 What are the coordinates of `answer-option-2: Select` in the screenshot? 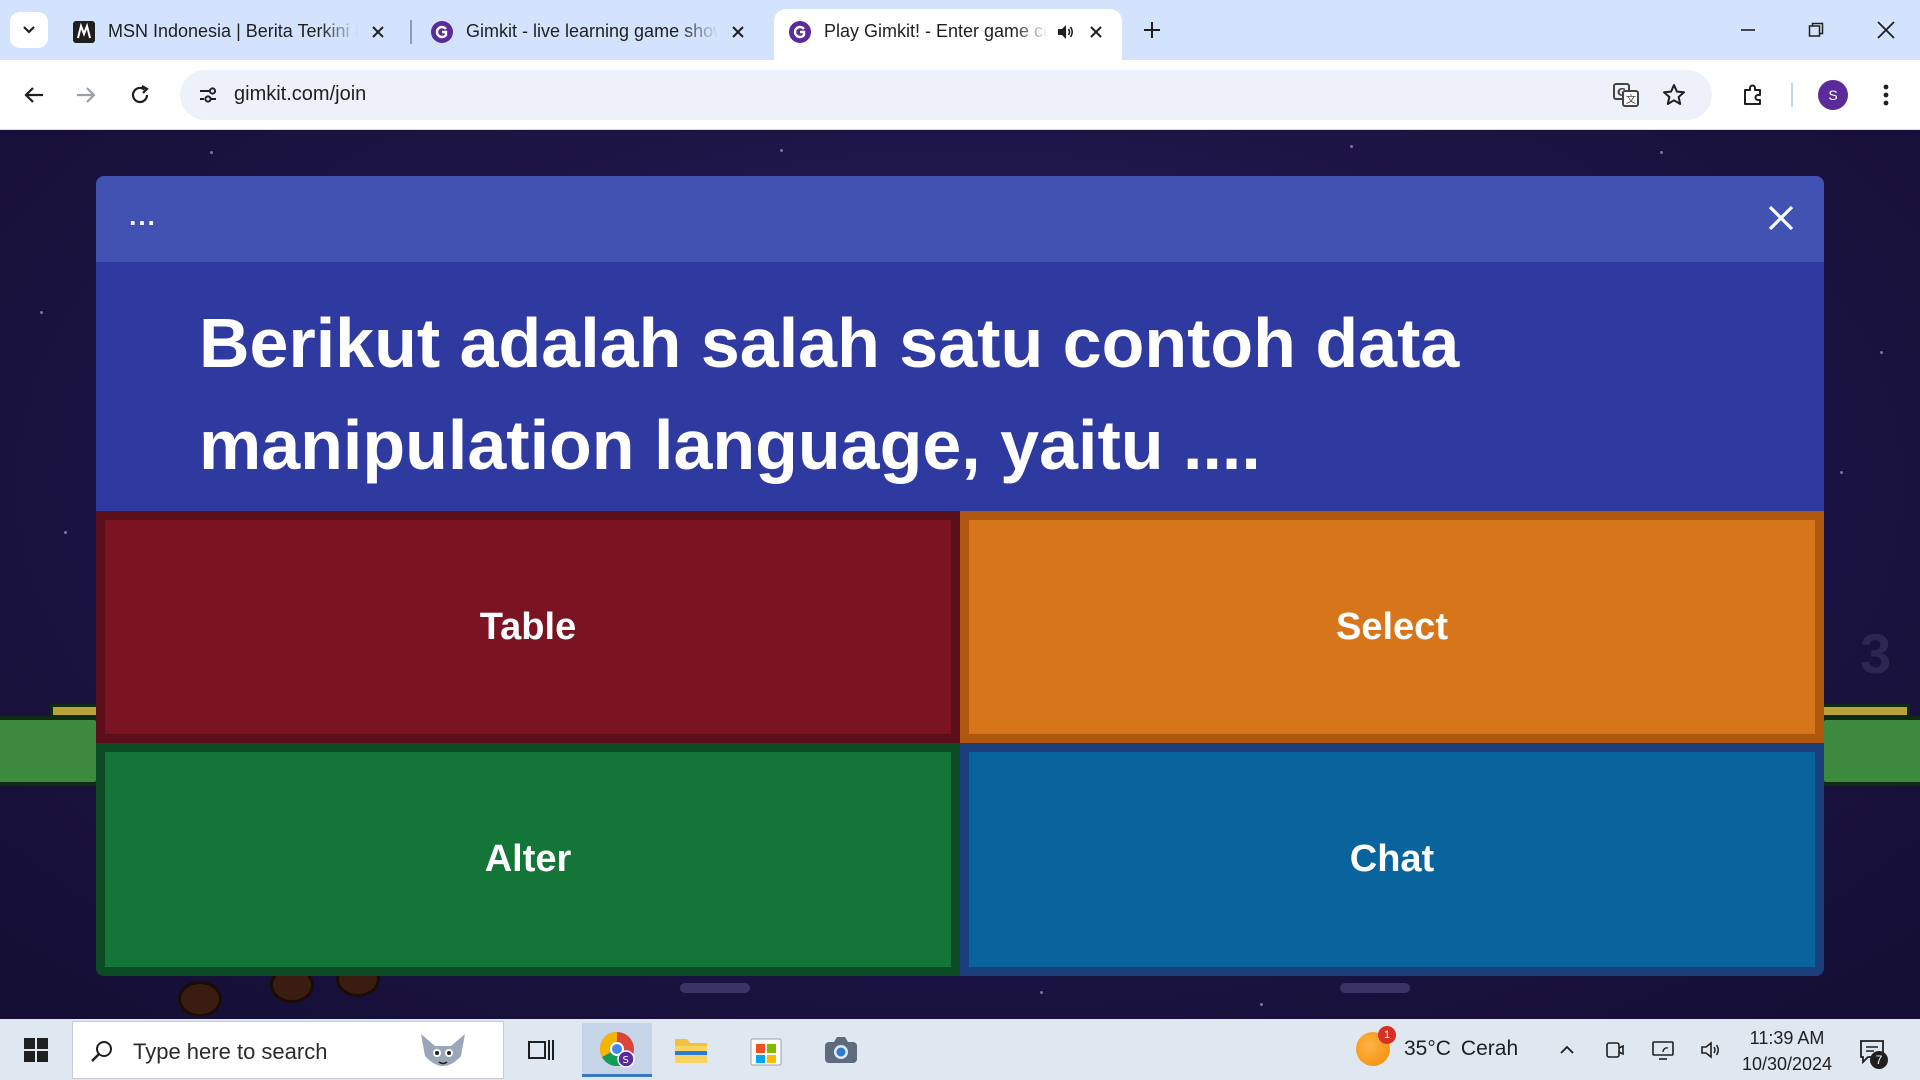 It's located at (1392, 627).